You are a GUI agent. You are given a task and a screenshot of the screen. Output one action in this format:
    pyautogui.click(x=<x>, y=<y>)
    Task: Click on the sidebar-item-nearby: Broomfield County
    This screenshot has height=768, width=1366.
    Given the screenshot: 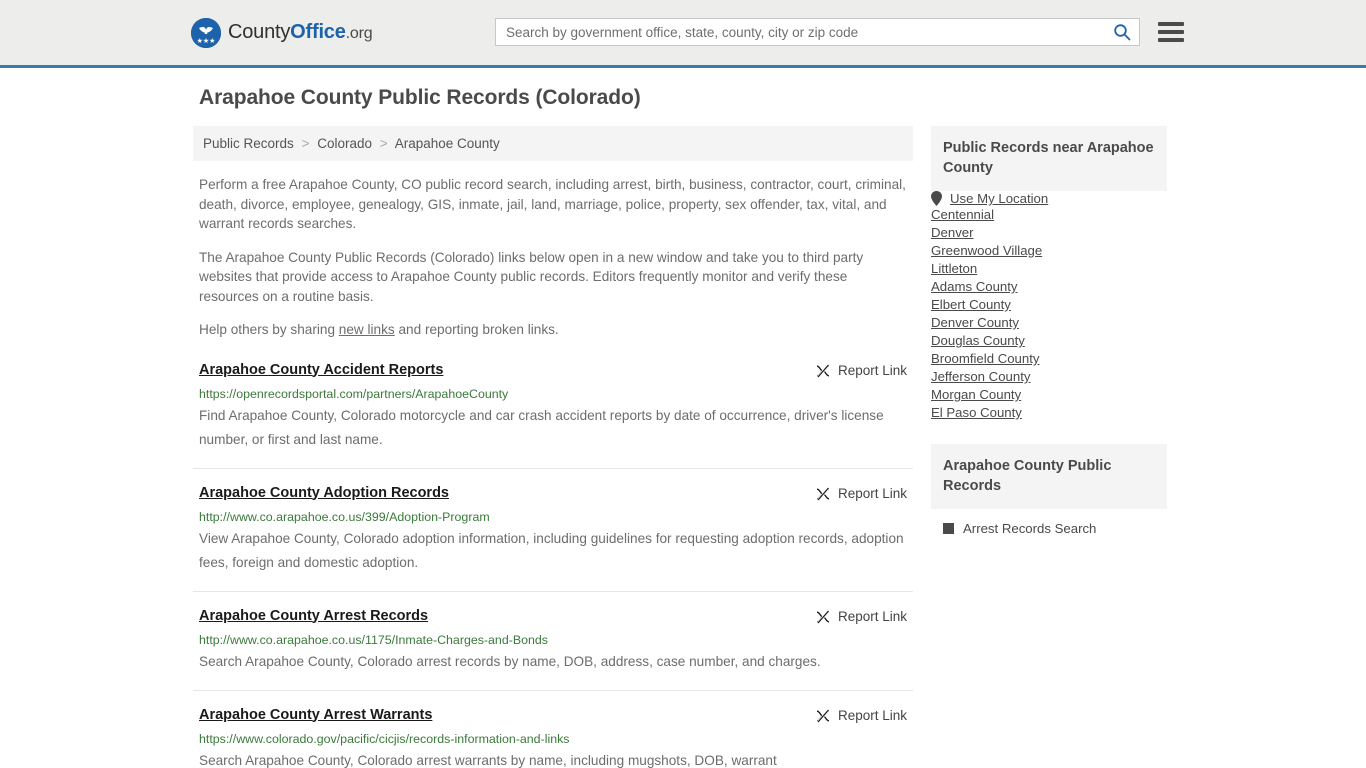 What is the action you would take?
    pyautogui.click(x=1049, y=359)
    